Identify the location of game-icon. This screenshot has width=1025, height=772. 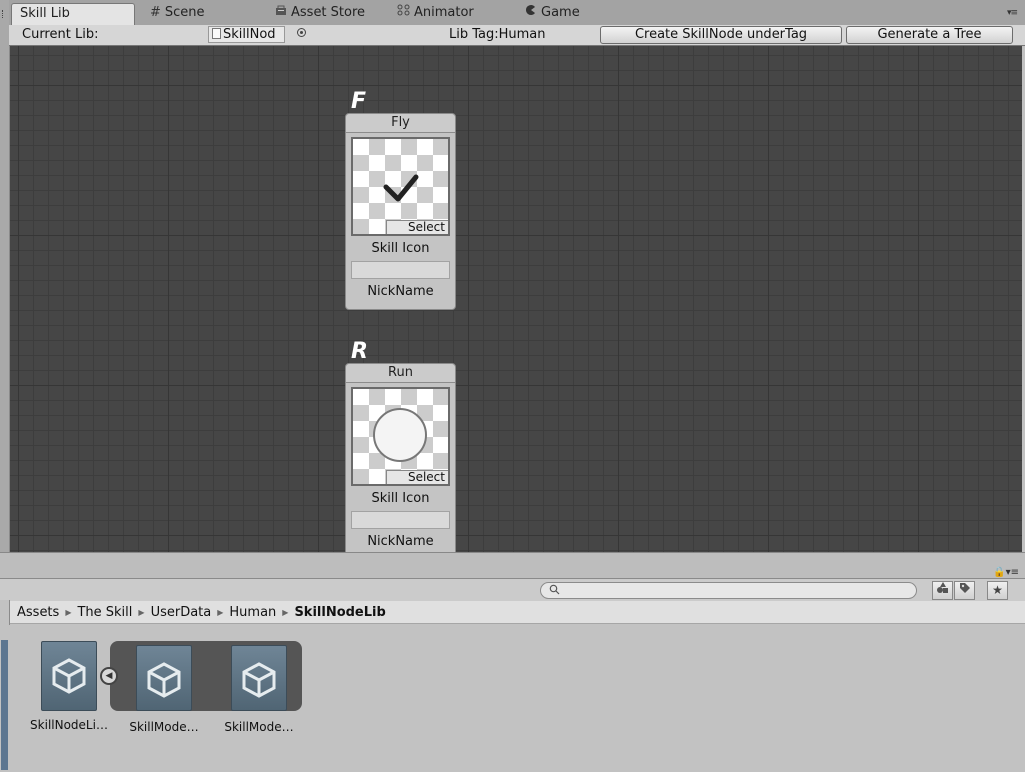
(531, 13).